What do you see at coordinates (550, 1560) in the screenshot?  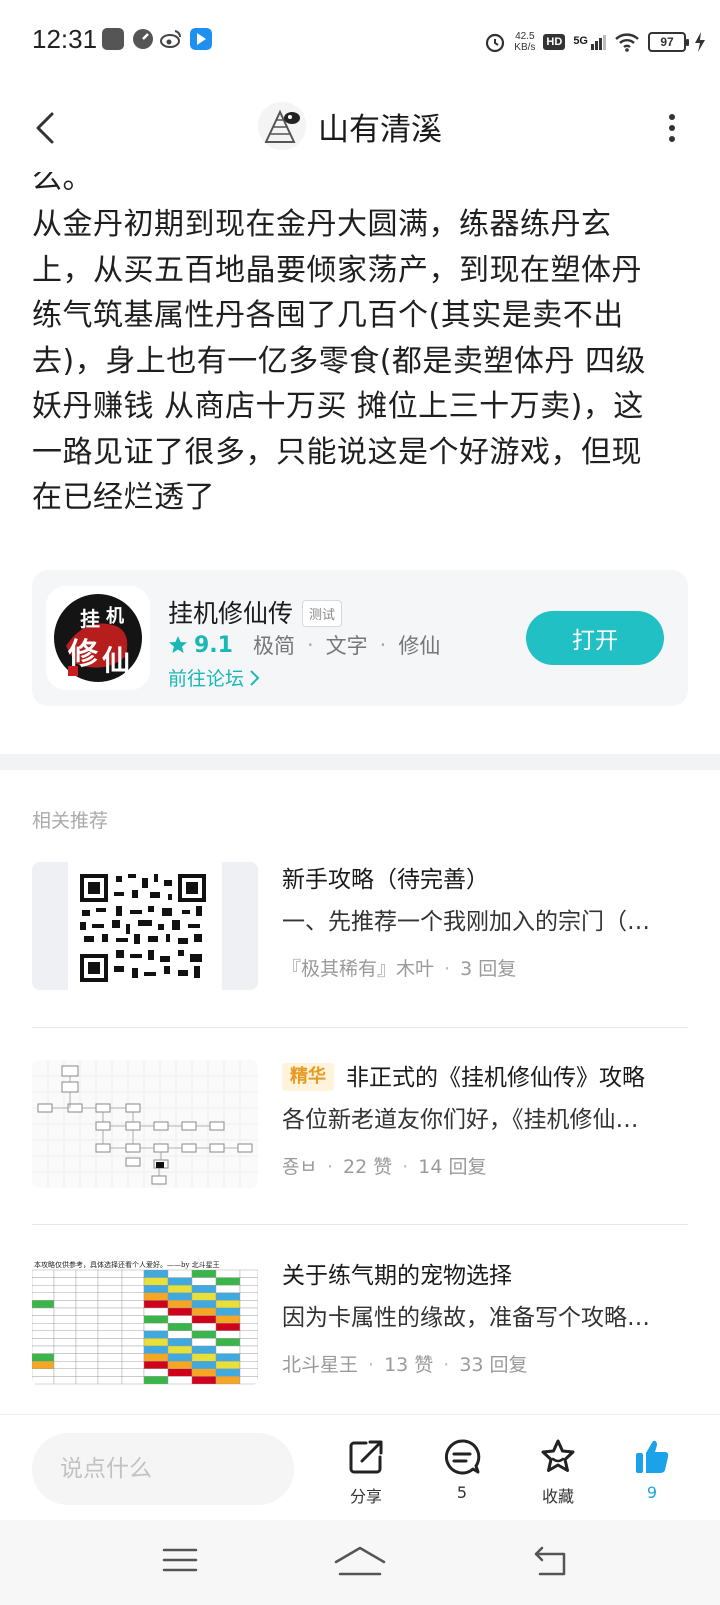 I see `system-back-icon` at bounding box center [550, 1560].